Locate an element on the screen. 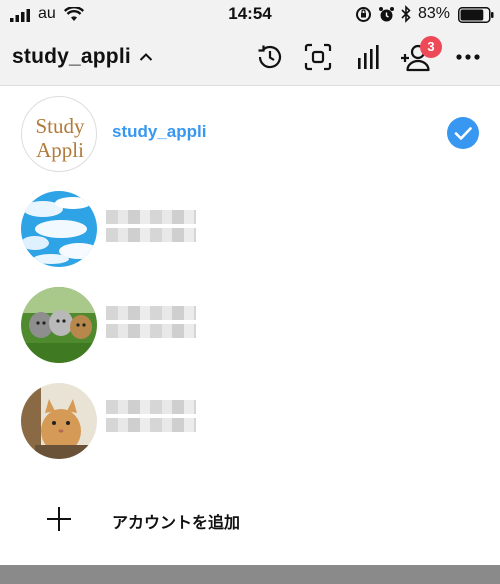 This screenshot has height=584, width=500. svg-text: Appli is located at coordinates (60, 150).